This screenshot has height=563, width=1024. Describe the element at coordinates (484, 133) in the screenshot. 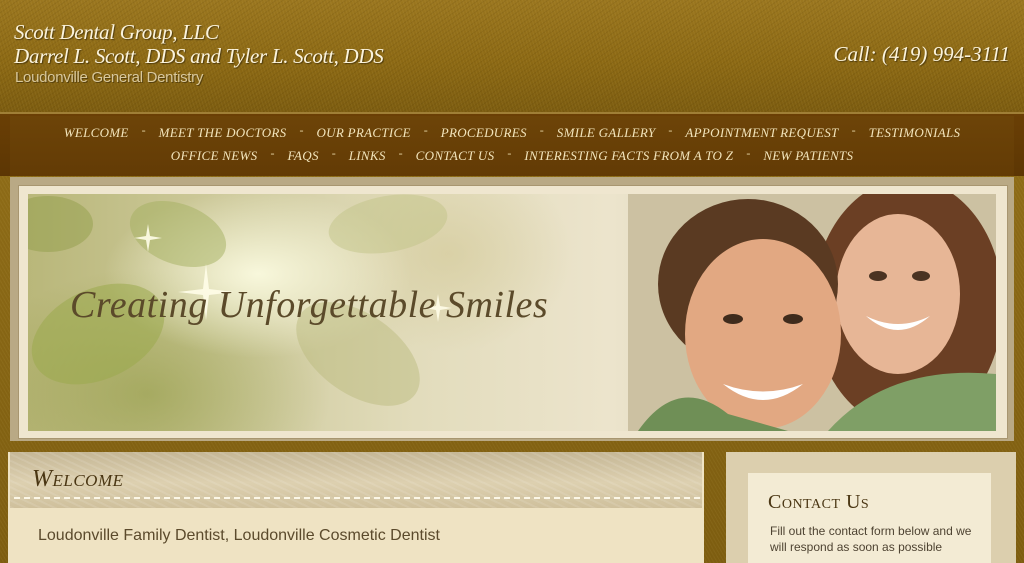

I see `nav-procedures: PROCEDURES` at that location.